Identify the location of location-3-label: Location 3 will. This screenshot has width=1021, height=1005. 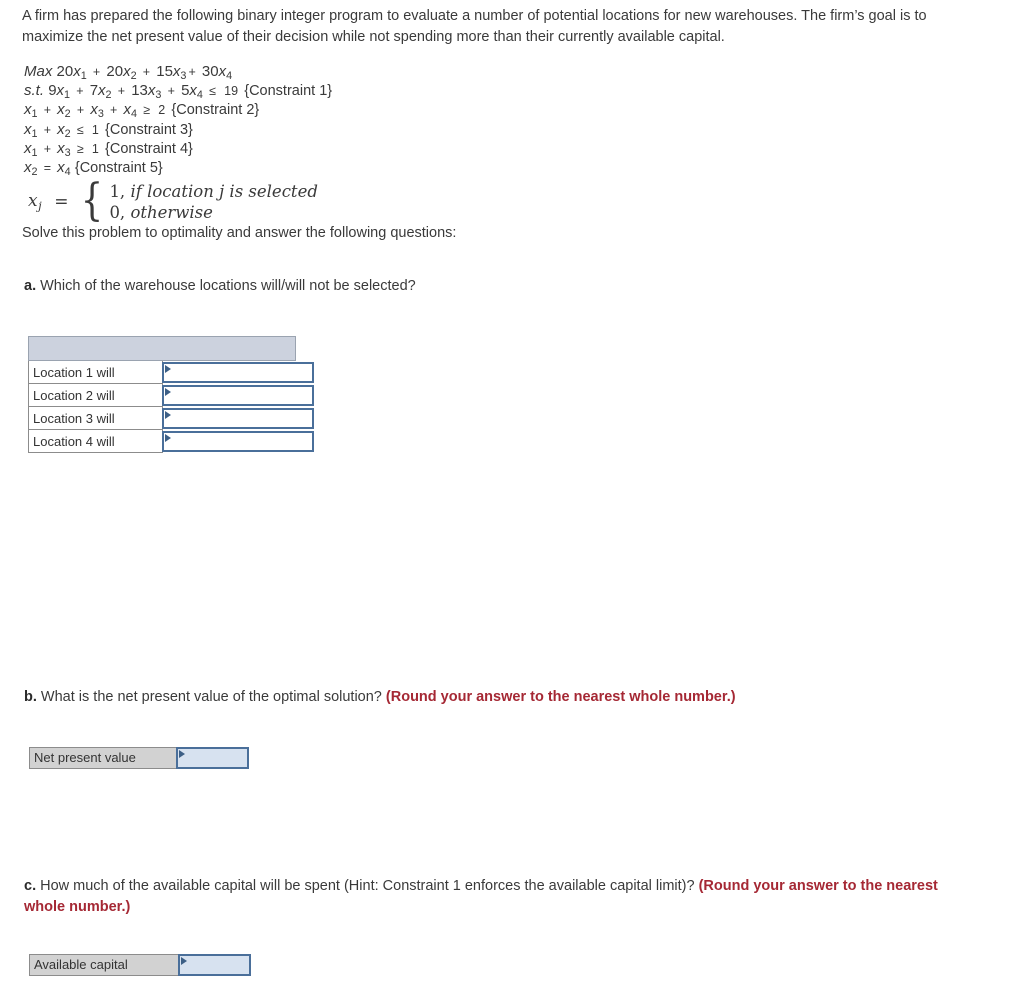
(95, 418).